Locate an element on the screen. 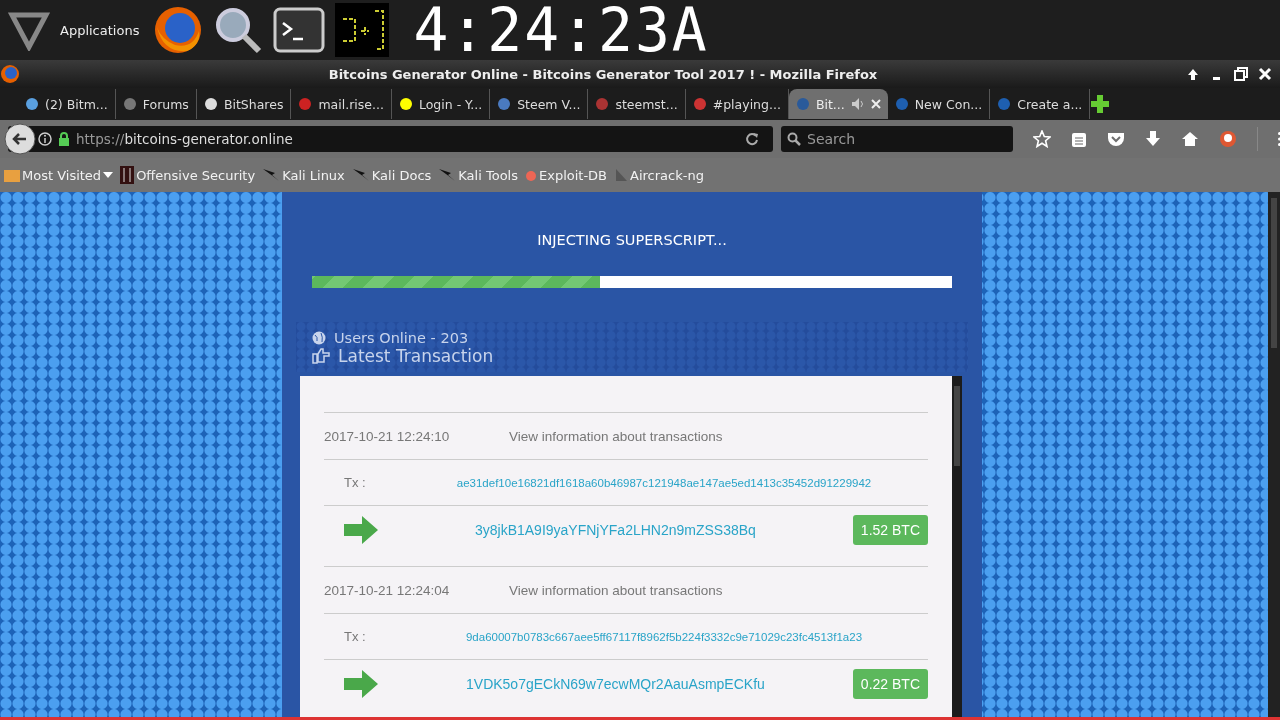  search-icon is located at coordinates (794, 139).